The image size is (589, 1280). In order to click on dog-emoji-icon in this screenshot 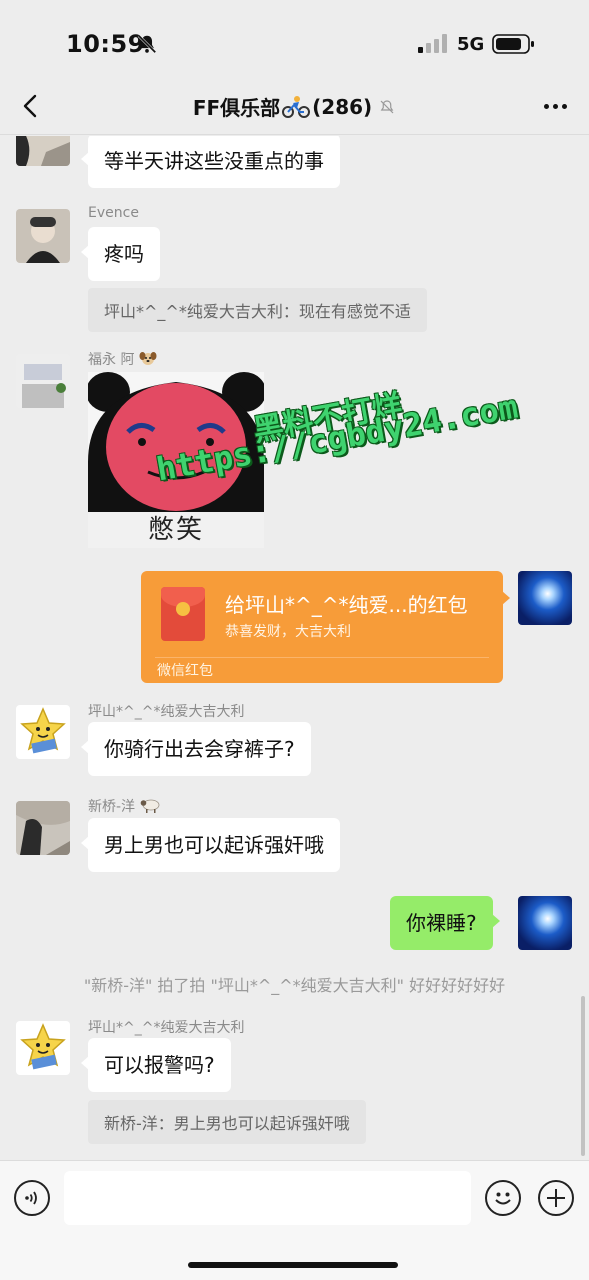, I will do `click(148, 358)`.